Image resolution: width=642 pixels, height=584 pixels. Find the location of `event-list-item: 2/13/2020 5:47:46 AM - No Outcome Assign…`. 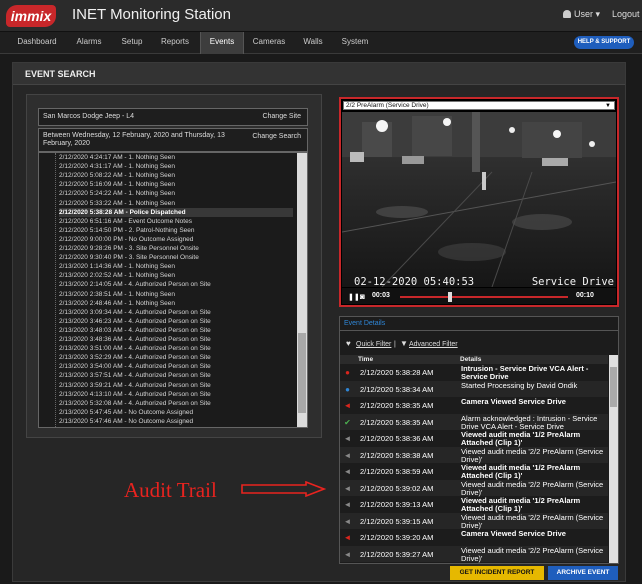

event-list-item: 2/13/2020 5:47:46 AM - No Outcome Assign… is located at coordinates (176, 421).